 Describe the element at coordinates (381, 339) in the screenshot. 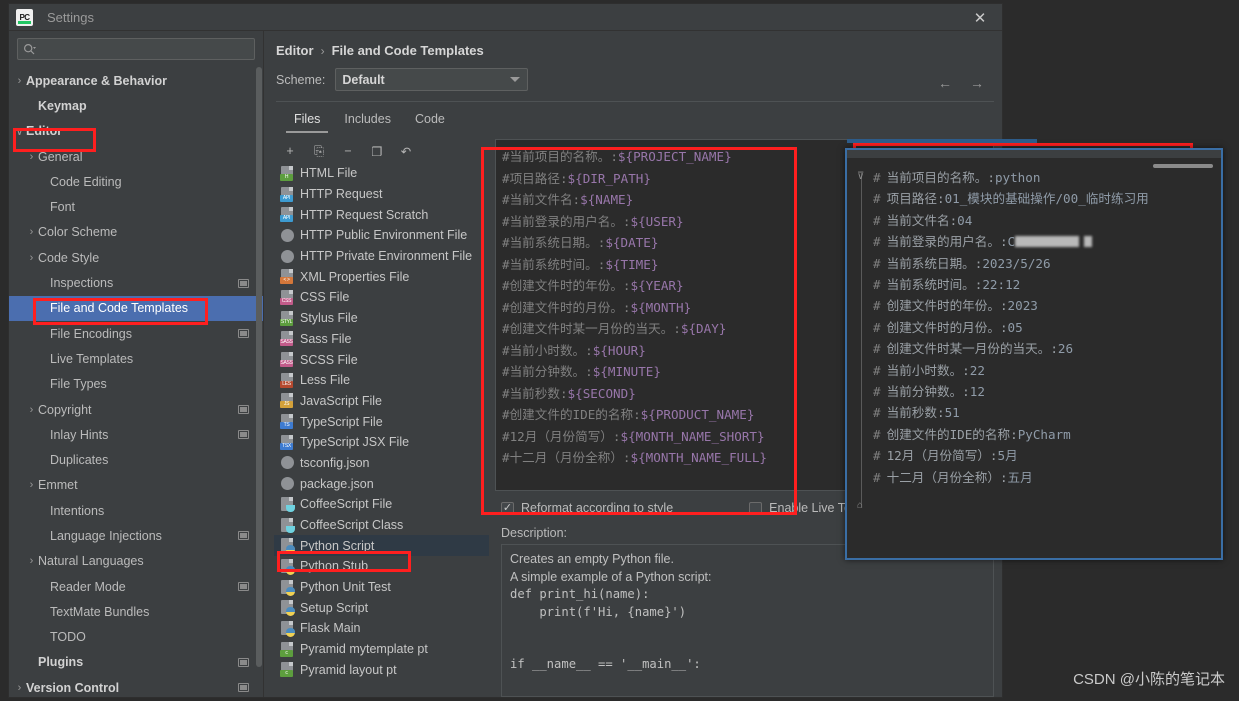

I see `file-list-item: SASS Sass File` at that location.